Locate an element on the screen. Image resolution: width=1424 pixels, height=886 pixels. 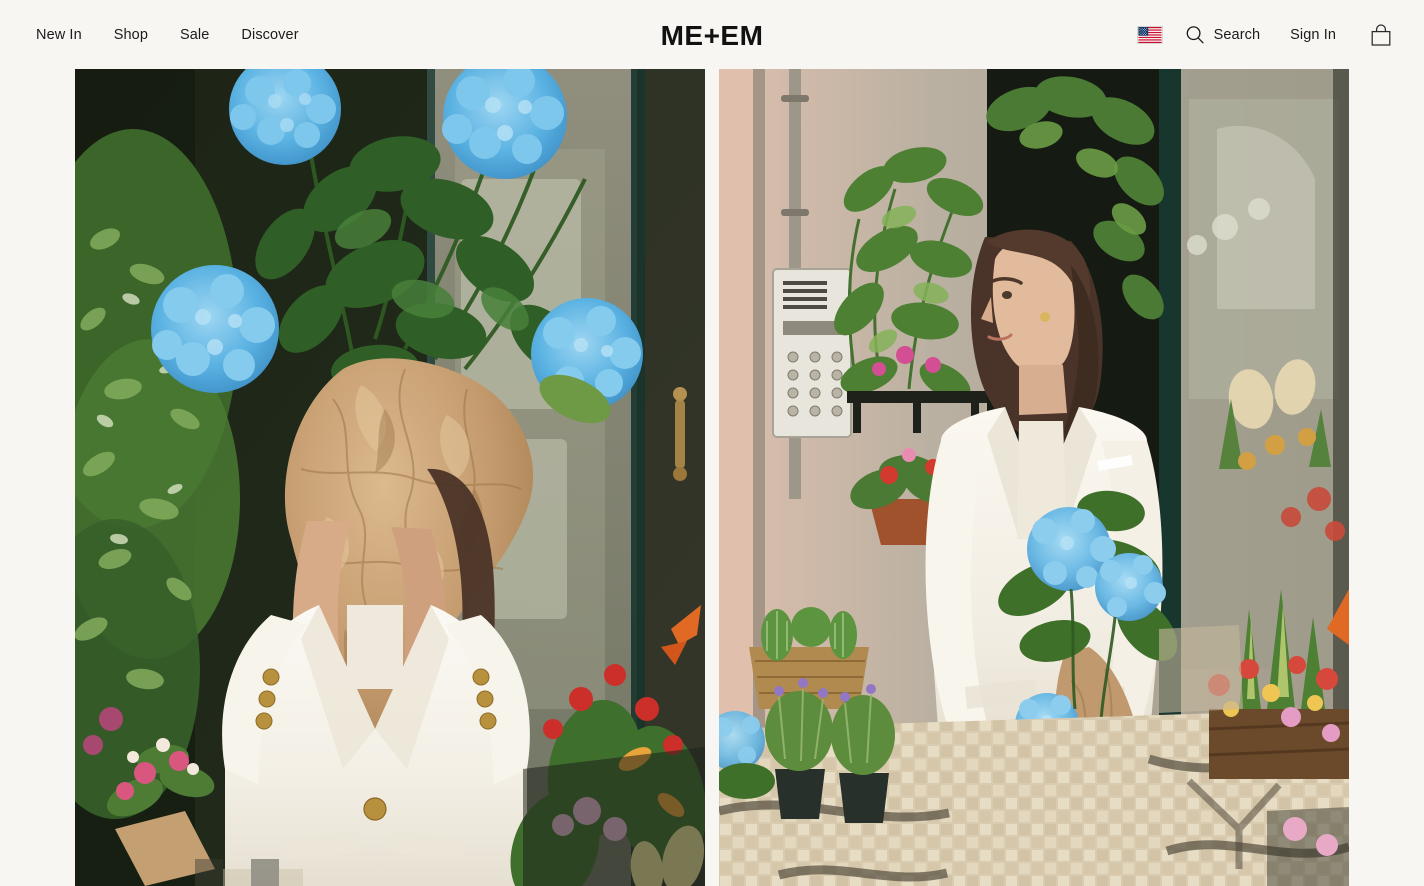
header-actions: Search Sign In is located at coordinates (1264, 35).